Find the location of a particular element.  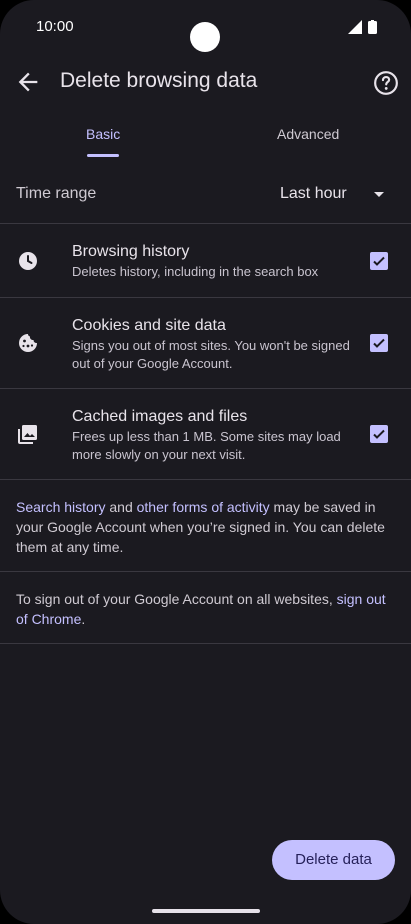

camera-cutout is located at coordinates (205, 37).